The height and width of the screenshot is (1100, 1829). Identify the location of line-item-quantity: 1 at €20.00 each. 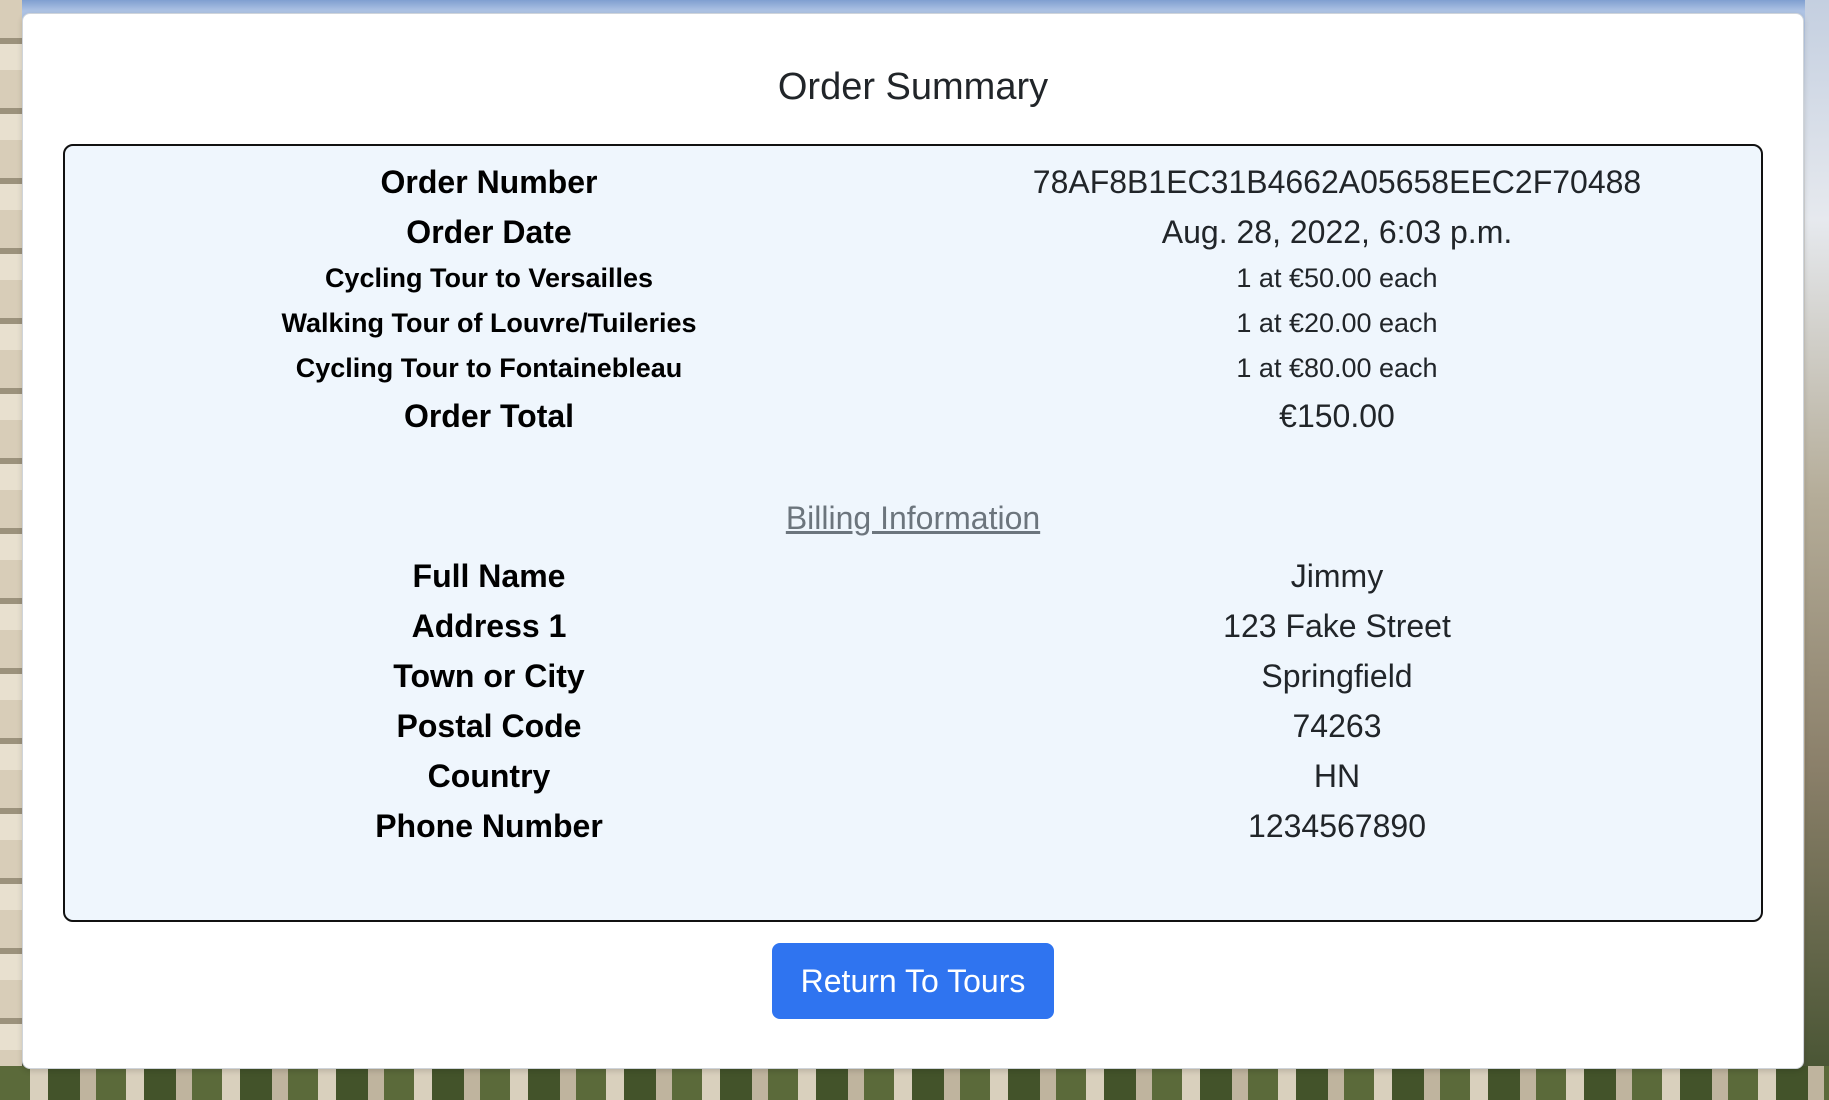
(1337, 323).